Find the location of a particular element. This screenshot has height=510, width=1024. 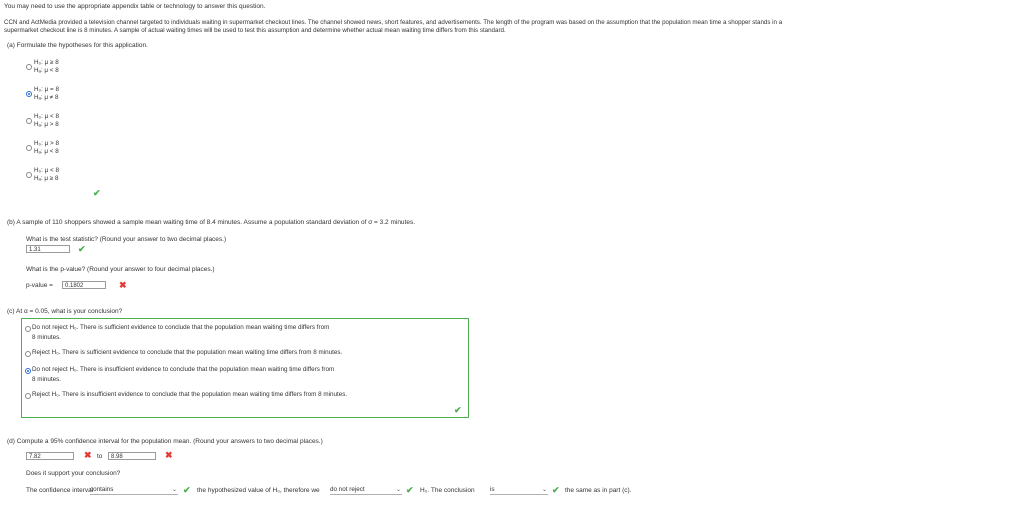

option-h0: H₀: μ = 8 is located at coordinates (46, 89).